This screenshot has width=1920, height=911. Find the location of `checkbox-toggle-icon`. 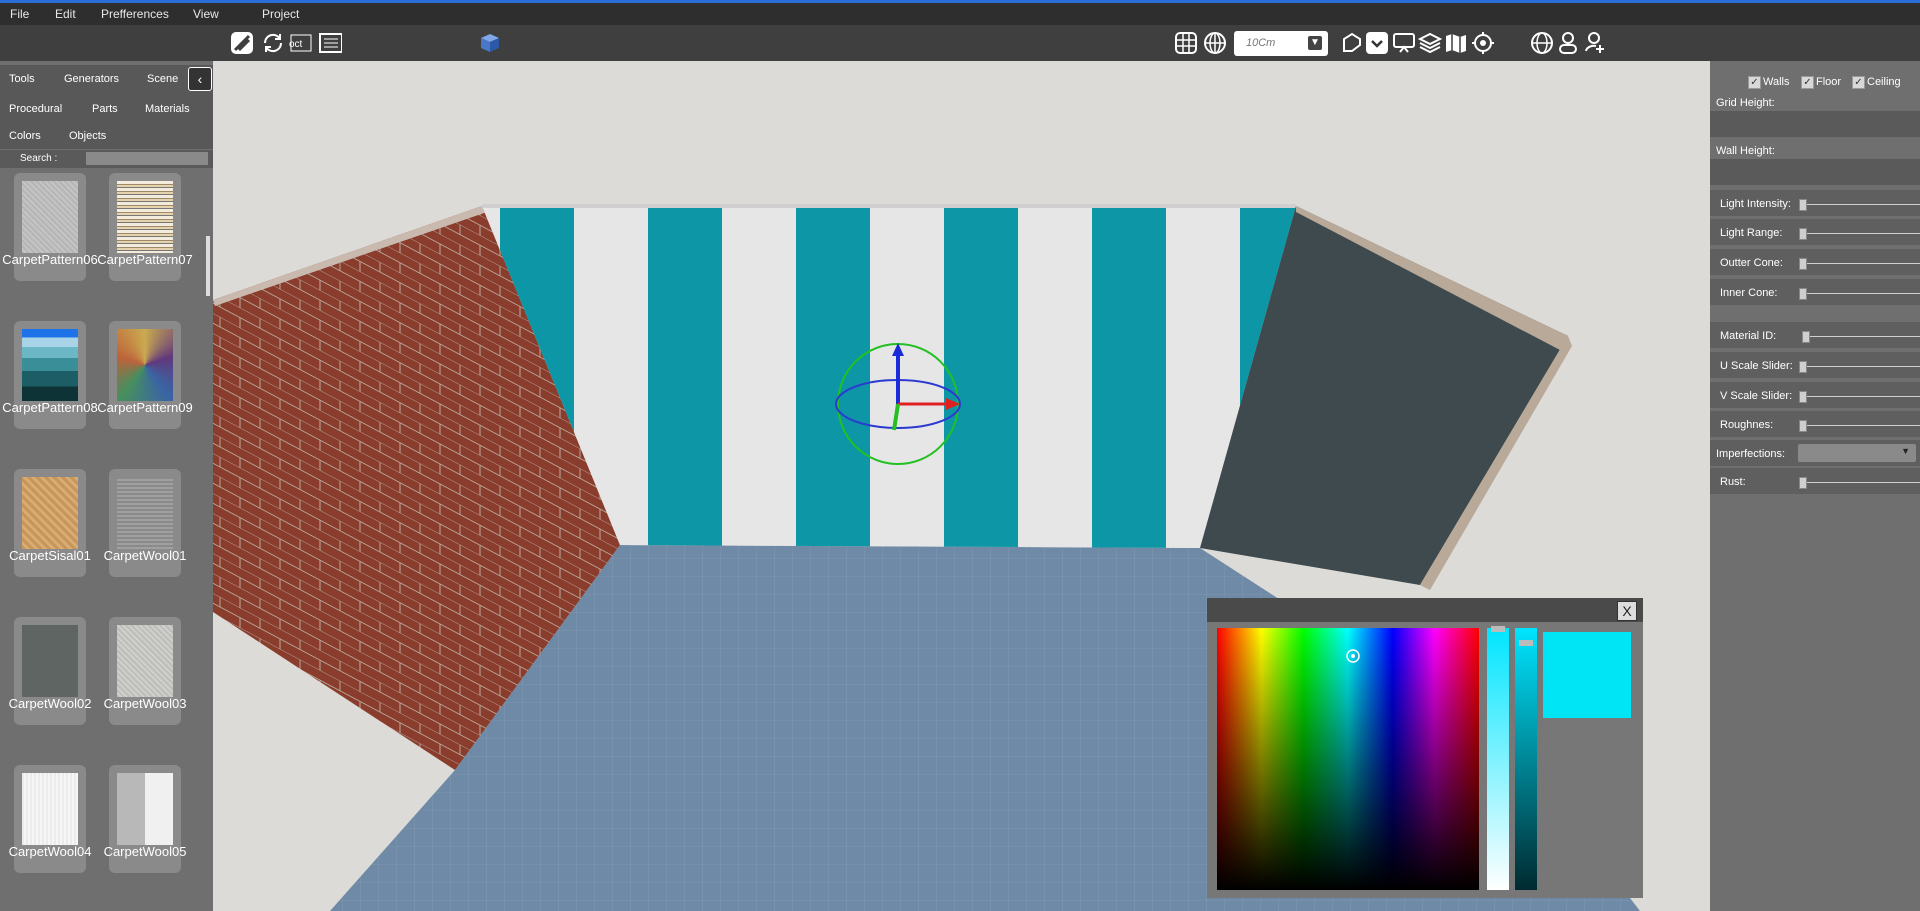

checkbox-toggle-icon is located at coordinates (1377, 43).